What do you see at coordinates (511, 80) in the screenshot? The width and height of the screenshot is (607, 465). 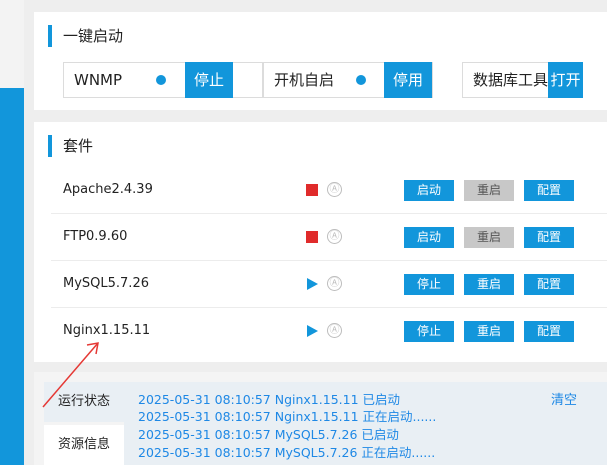 I see `db-tool-label: 数据库工具` at bounding box center [511, 80].